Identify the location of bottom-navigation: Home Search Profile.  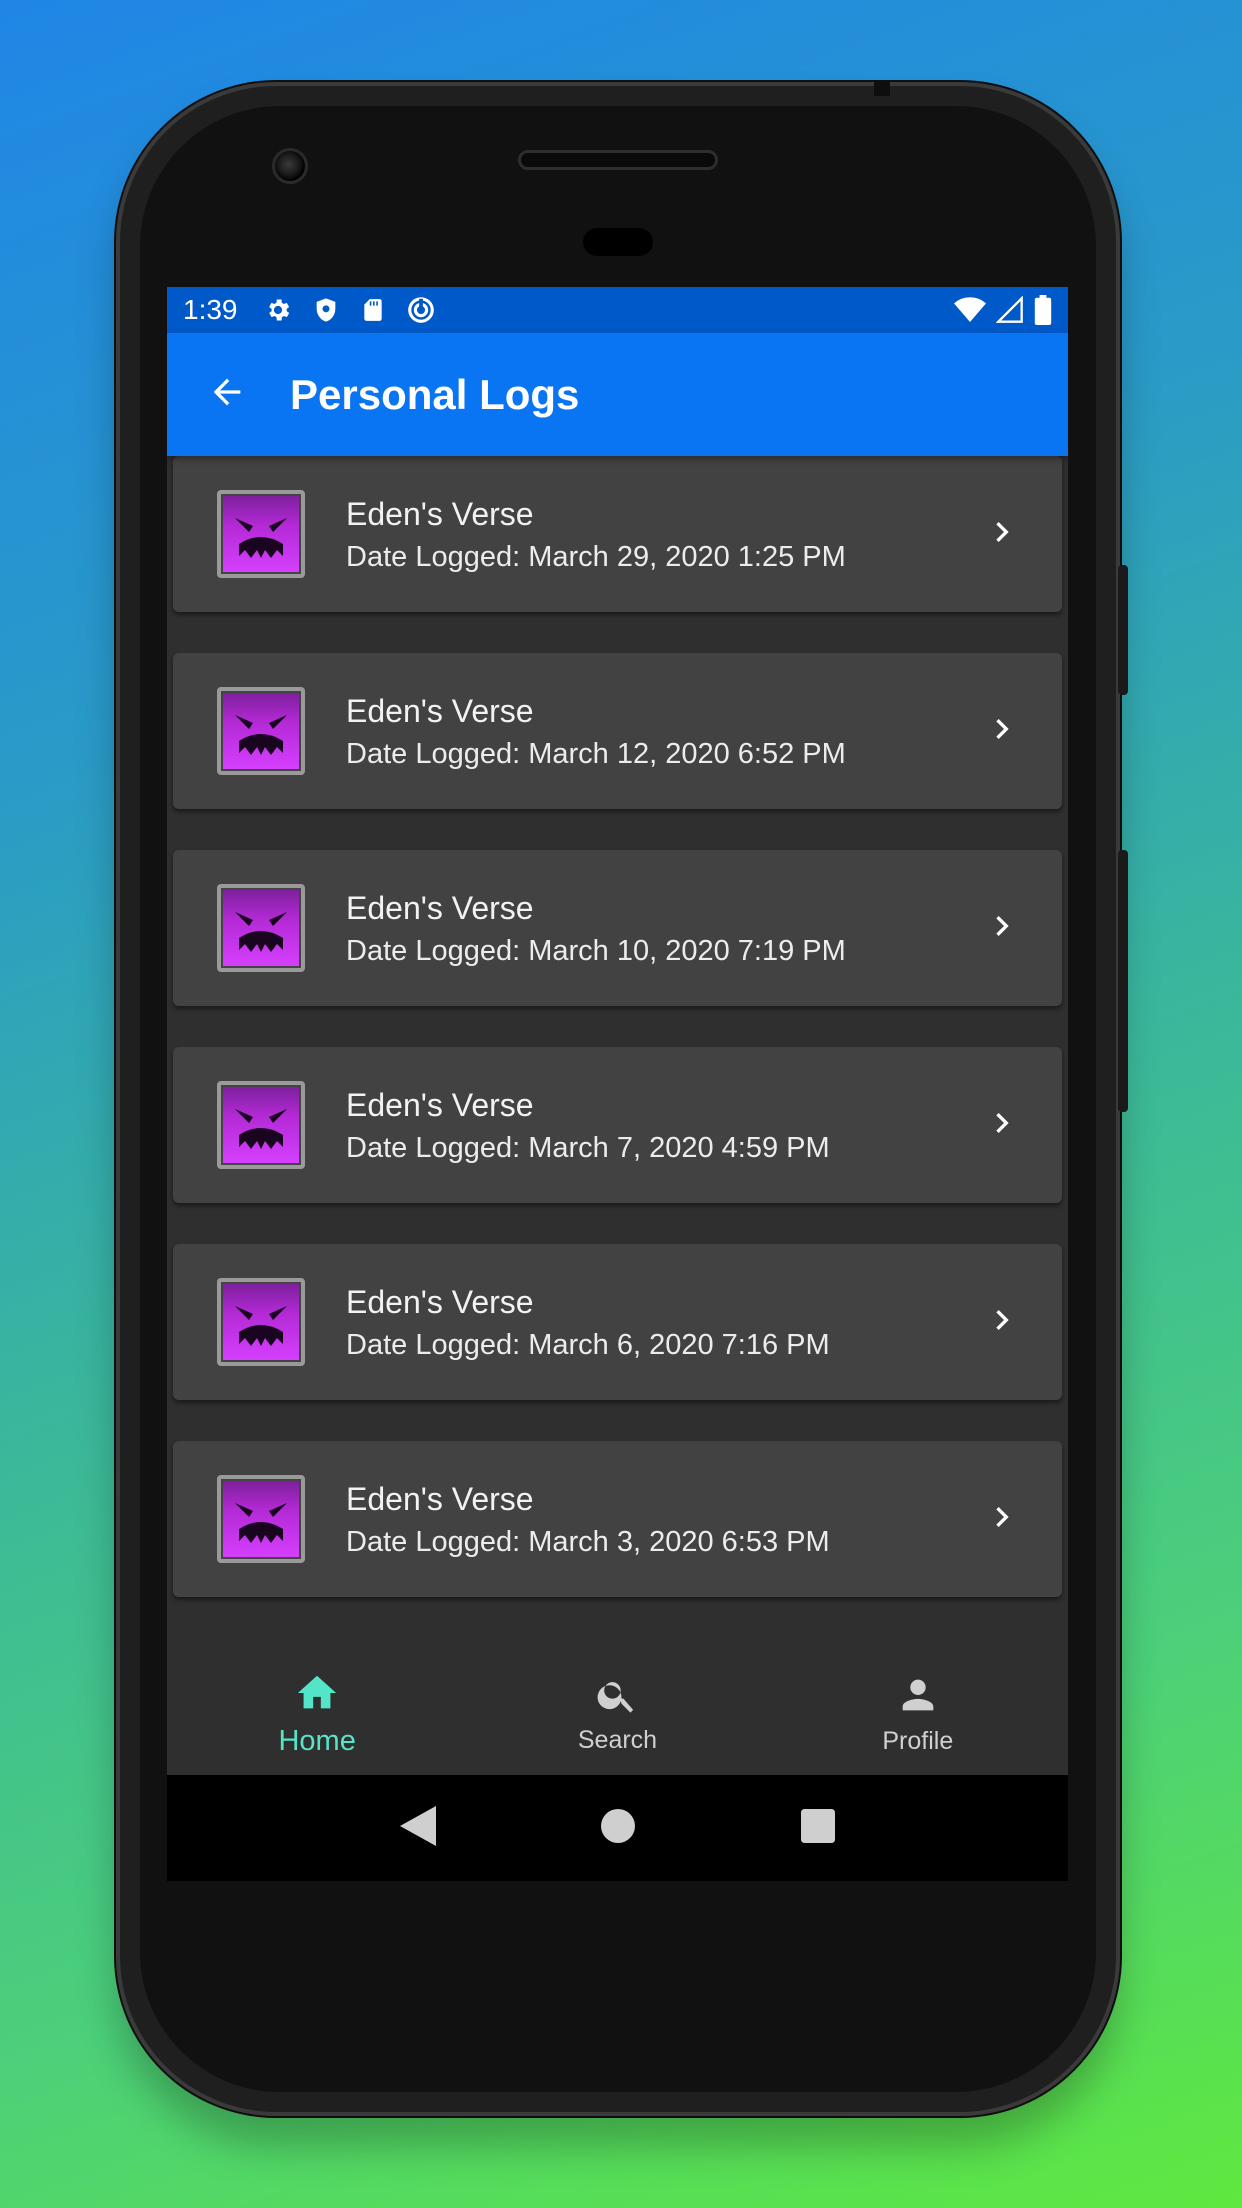
(617, 1712).